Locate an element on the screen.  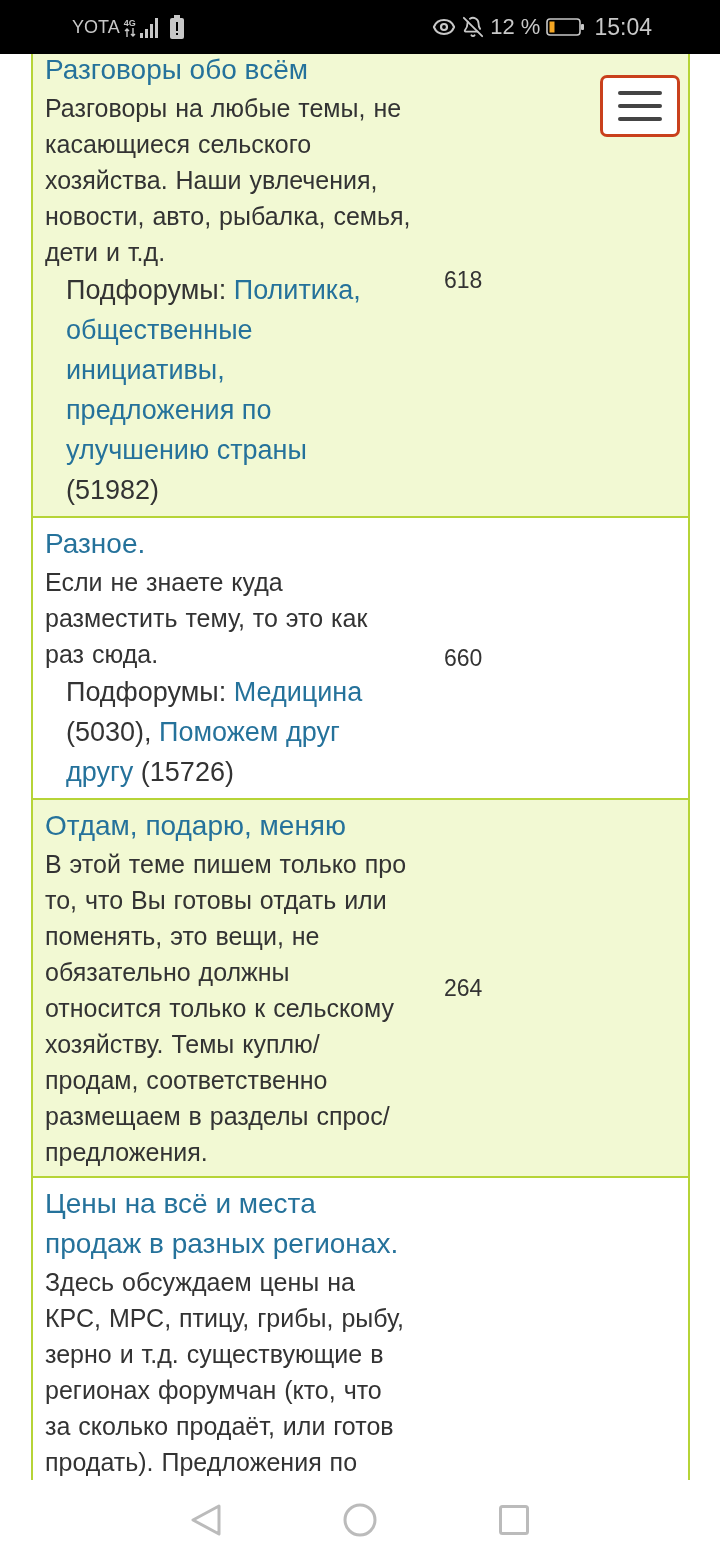
bell-off-icon is located at coordinates (473, 27).